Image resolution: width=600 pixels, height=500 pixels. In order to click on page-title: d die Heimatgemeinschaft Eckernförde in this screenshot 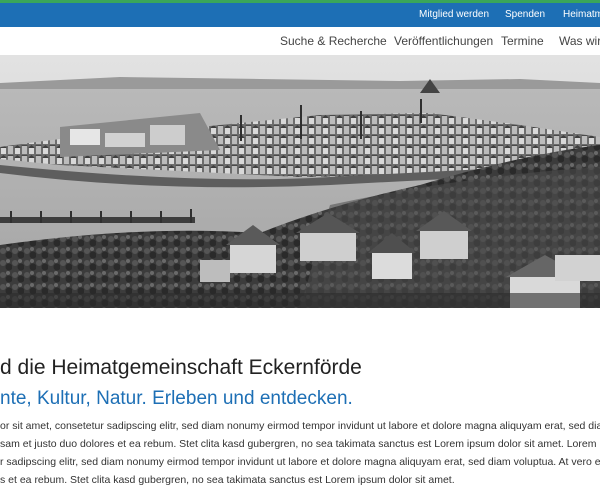, I will do `click(181, 367)`.